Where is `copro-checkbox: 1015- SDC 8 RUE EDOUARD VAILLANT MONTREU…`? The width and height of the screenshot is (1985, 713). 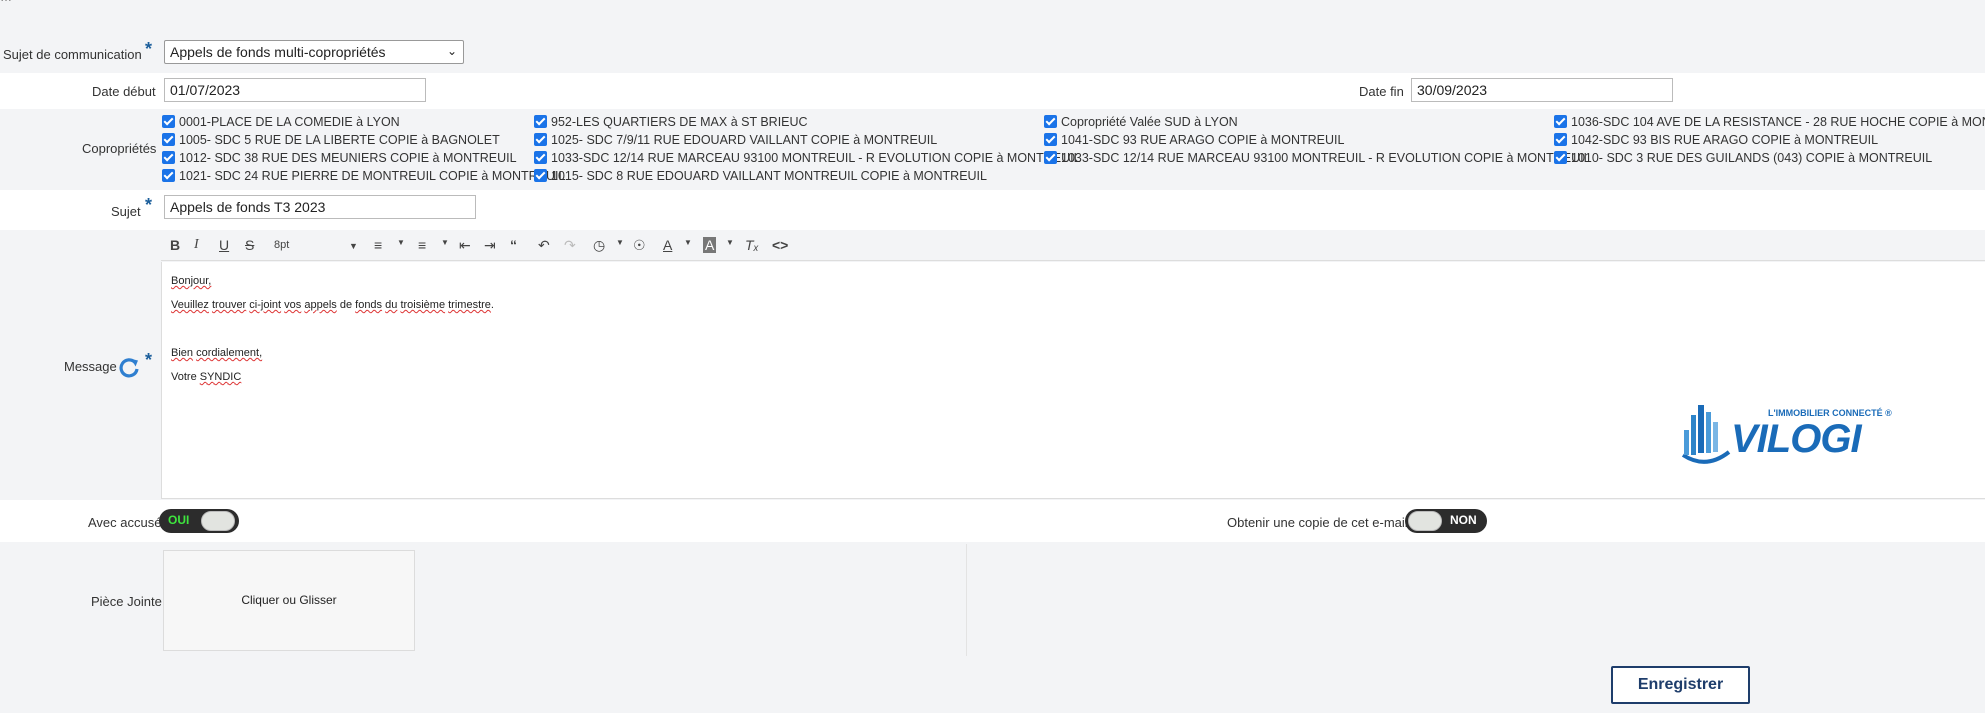 copro-checkbox: 1015- SDC 8 RUE EDOUARD VAILLANT MONTREU… is located at coordinates (760, 178).